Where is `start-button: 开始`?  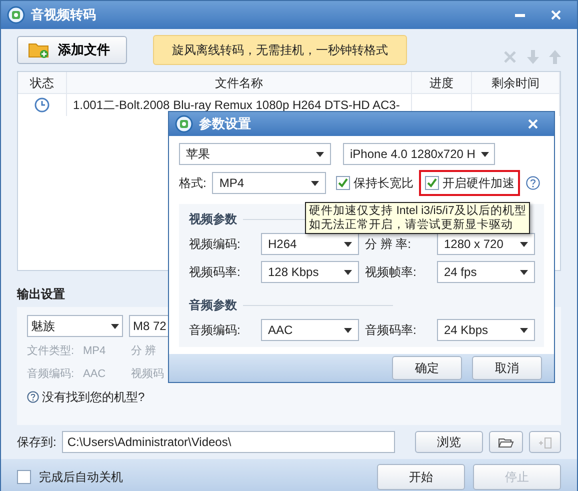 start-button: 开始 is located at coordinates (421, 477).